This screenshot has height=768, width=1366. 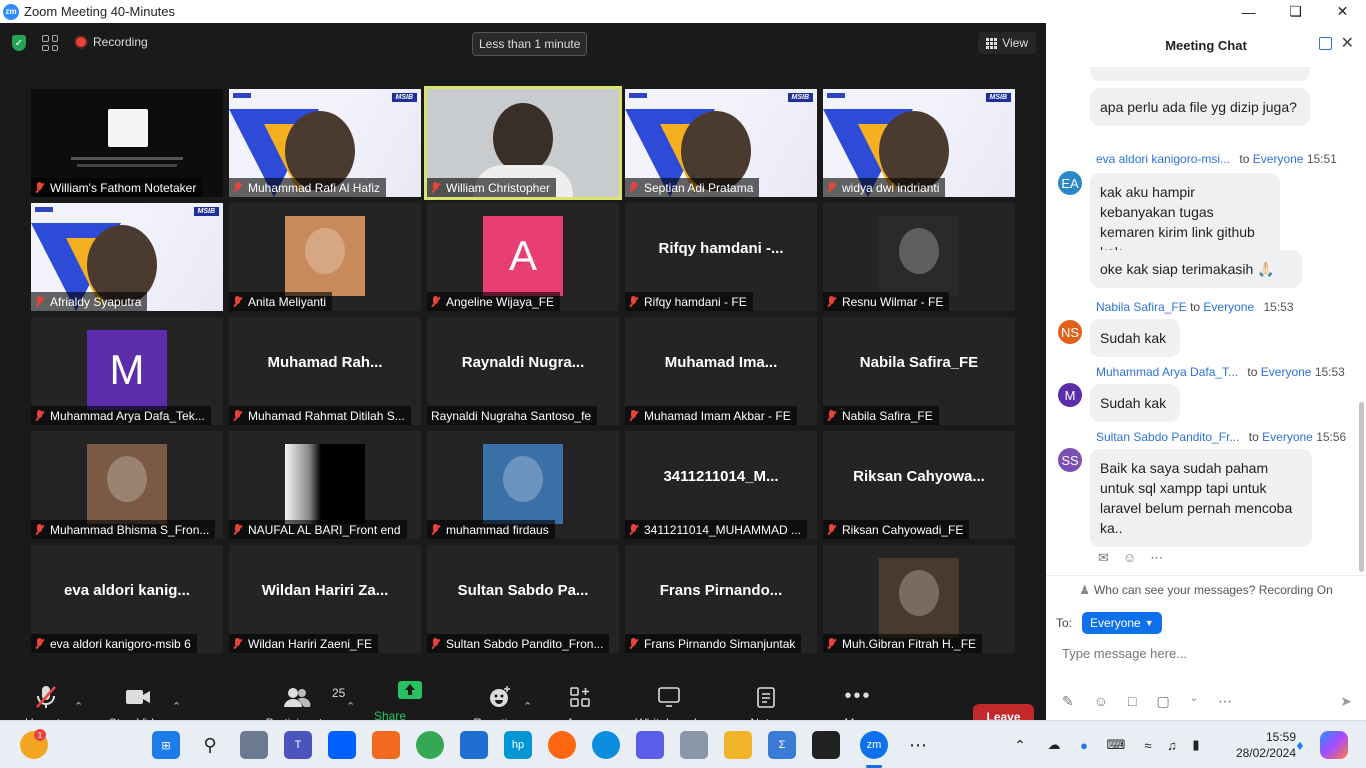 I want to click on close-chat-icon: ✕, so click(x=1347, y=43).